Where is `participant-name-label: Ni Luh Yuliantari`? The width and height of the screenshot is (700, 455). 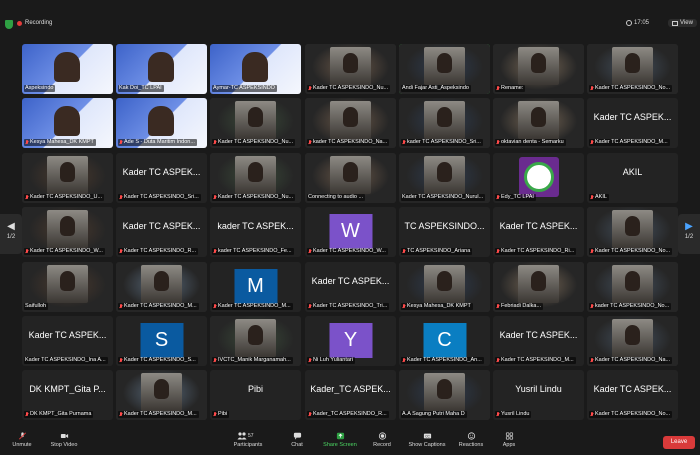 participant-name-label: Ni Luh Yuliantari is located at coordinates (331, 360).